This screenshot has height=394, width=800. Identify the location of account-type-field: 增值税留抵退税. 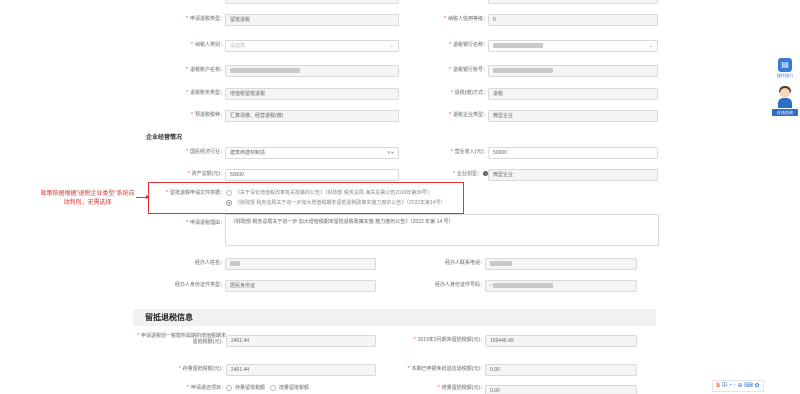
(312, 94).